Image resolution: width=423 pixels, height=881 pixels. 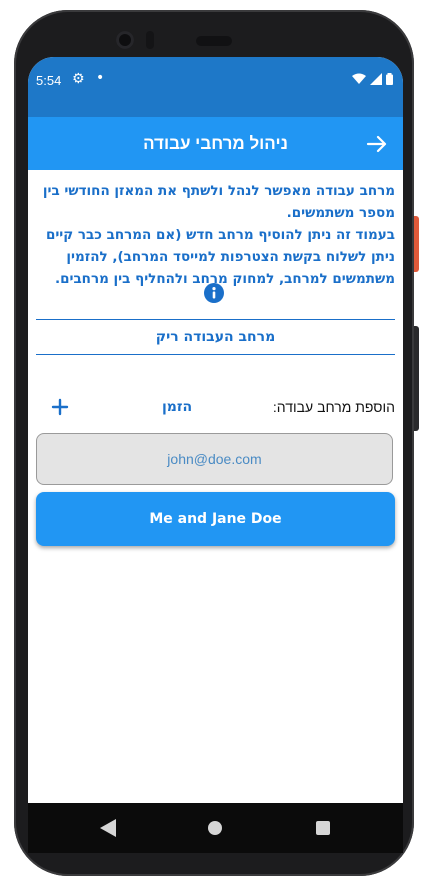 What do you see at coordinates (150, 40) in the screenshot?
I see `proximity-sensor` at bounding box center [150, 40].